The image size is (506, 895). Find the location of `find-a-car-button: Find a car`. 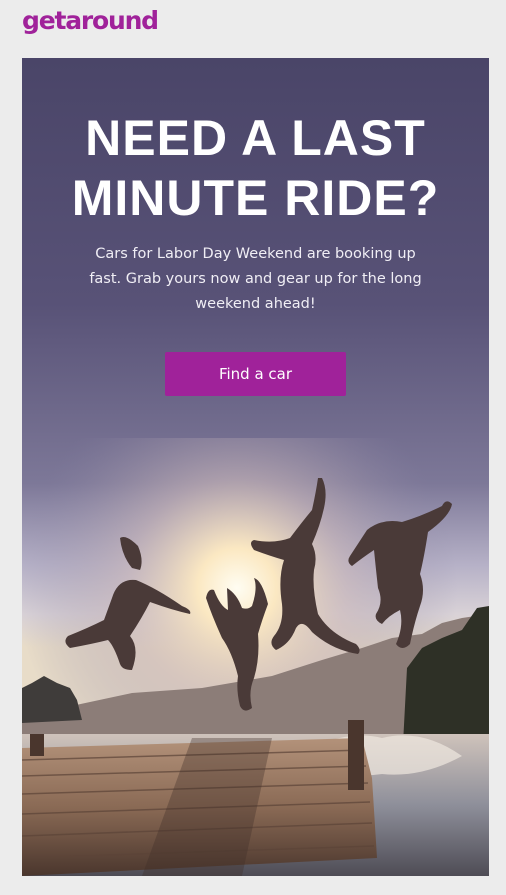

find-a-car-button: Find a car is located at coordinates (255, 374).